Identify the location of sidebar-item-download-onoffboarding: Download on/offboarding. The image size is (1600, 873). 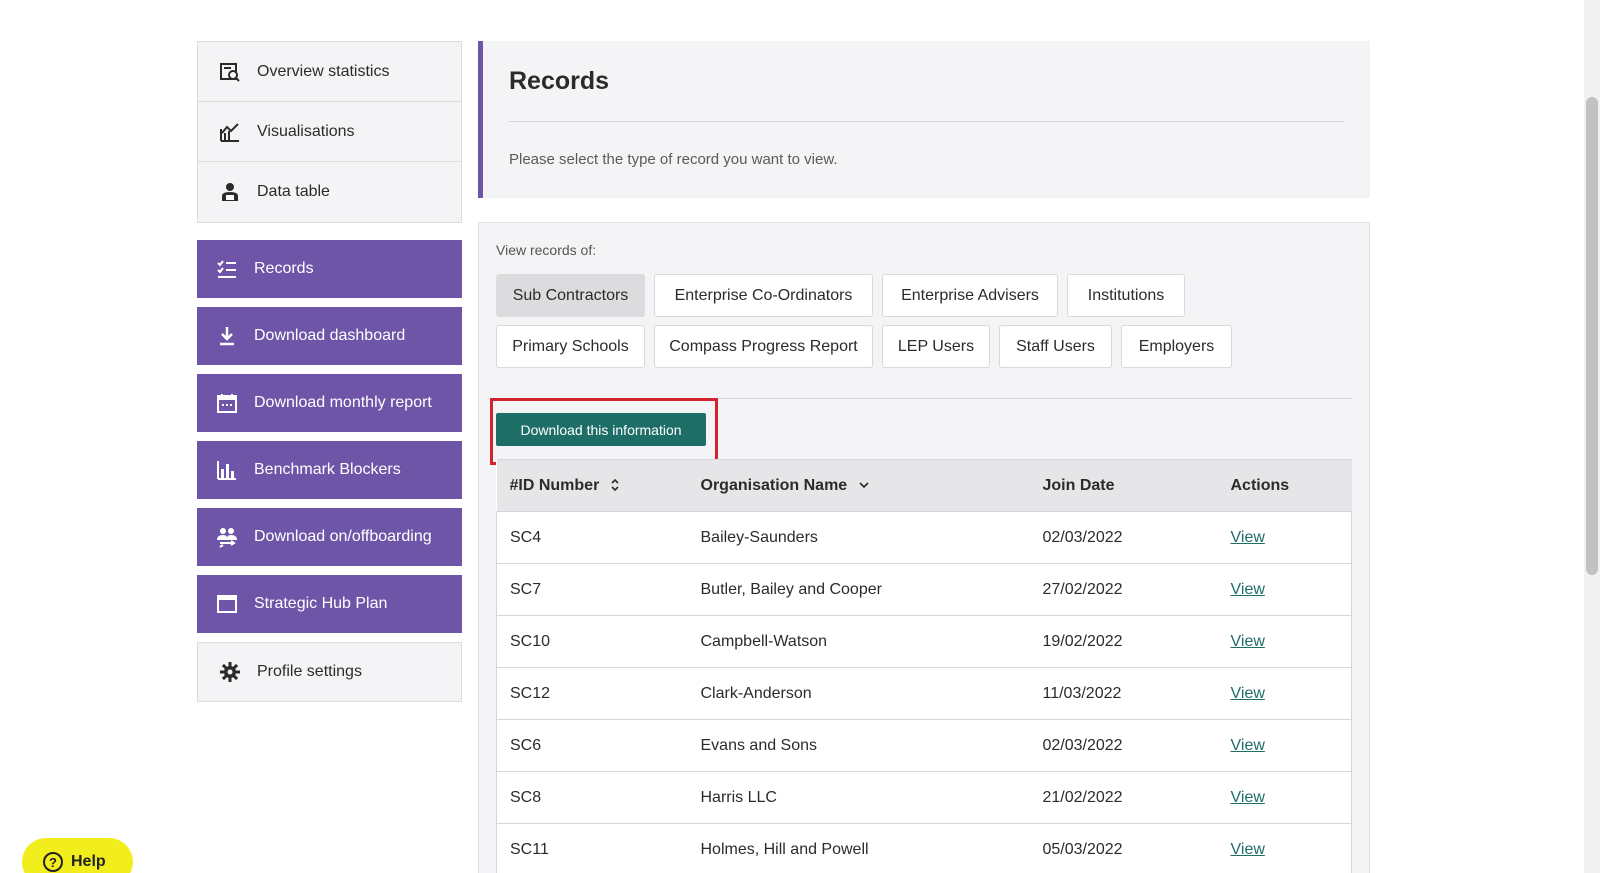
(329, 537).